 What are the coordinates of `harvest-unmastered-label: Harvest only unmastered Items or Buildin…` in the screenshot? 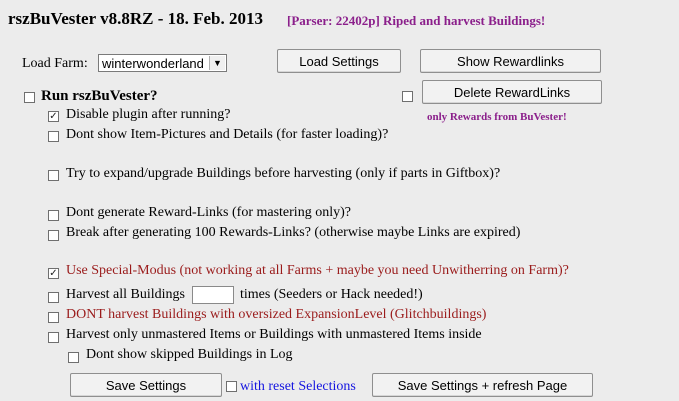 It's located at (274, 334).